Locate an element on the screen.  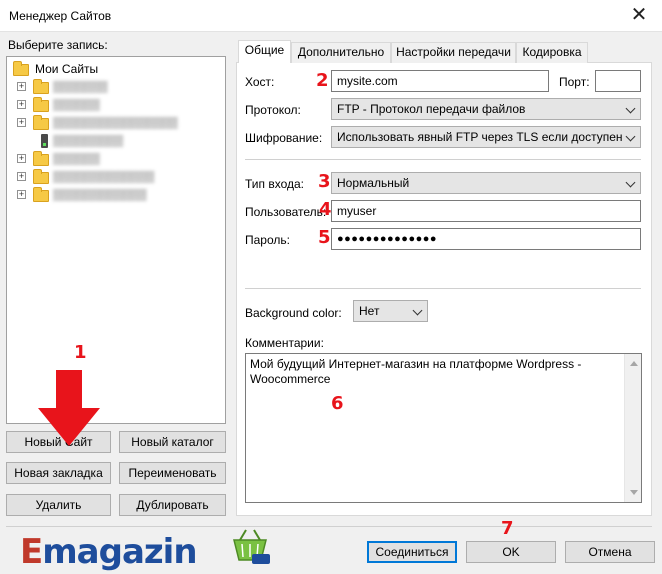
new-folder-button: Новый каталог is located at coordinates (172, 442).